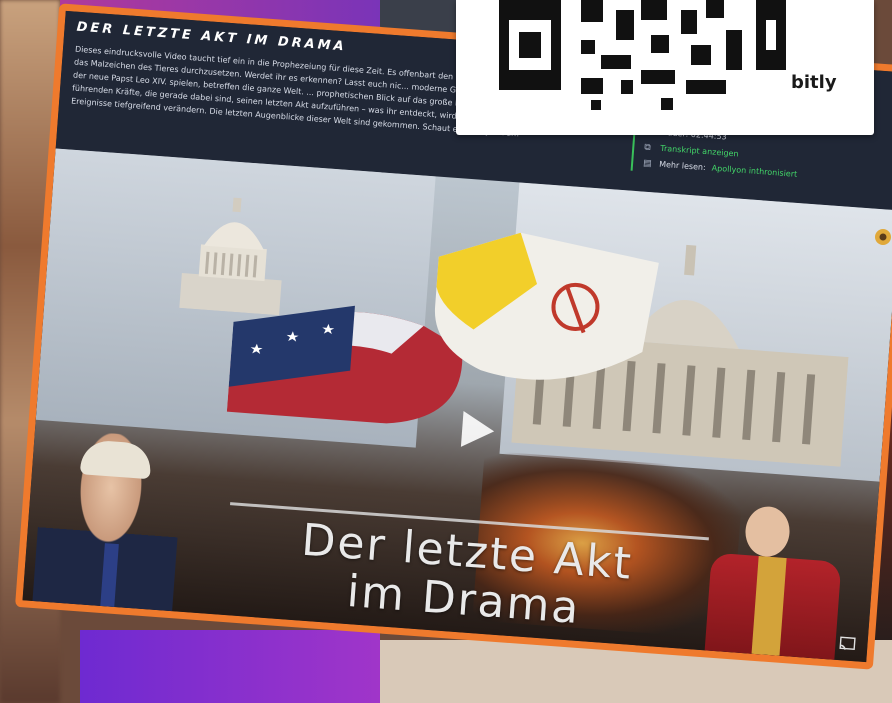 Image resolution: width=892 pixels, height=703 pixels. Describe the element at coordinates (647, 148) in the screenshot. I see `transcript-icon: ⧉` at that location.